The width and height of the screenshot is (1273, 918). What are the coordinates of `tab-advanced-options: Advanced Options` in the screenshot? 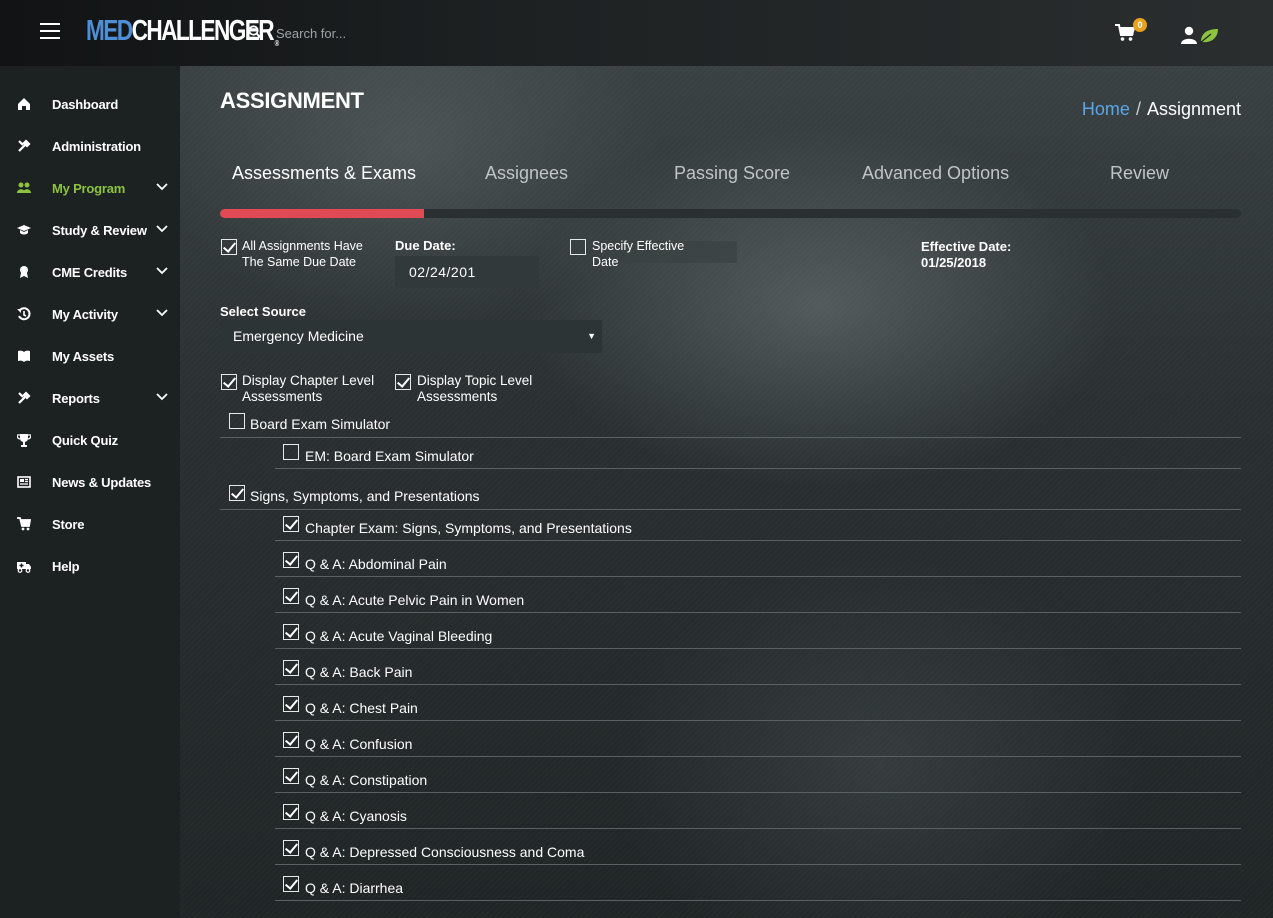 It's located at (935, 173).